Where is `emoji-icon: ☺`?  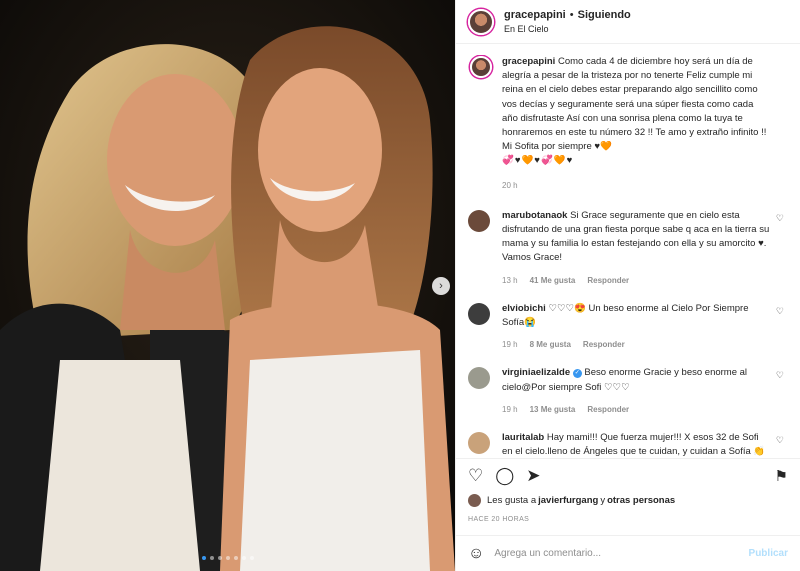 emoji-icon: ☺ is located at coordinates (476, 554).